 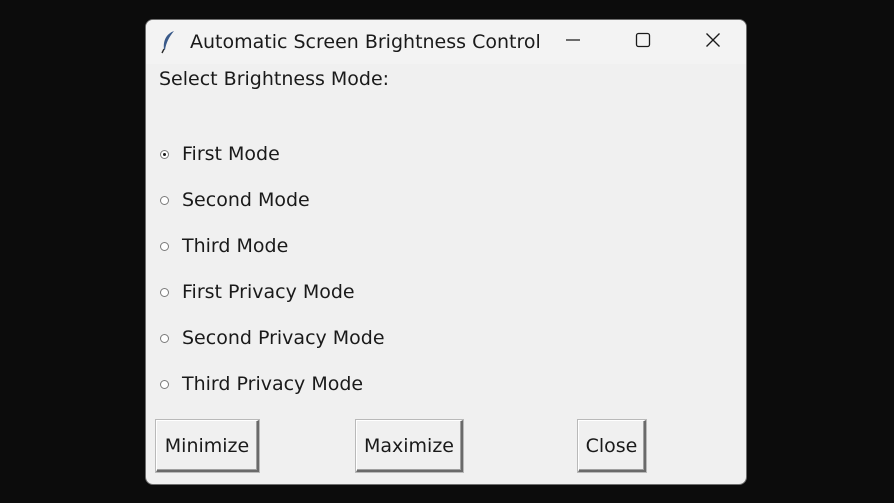 I want to click on radio-label: Second Privacy Mode, so click(x=283, y=338).